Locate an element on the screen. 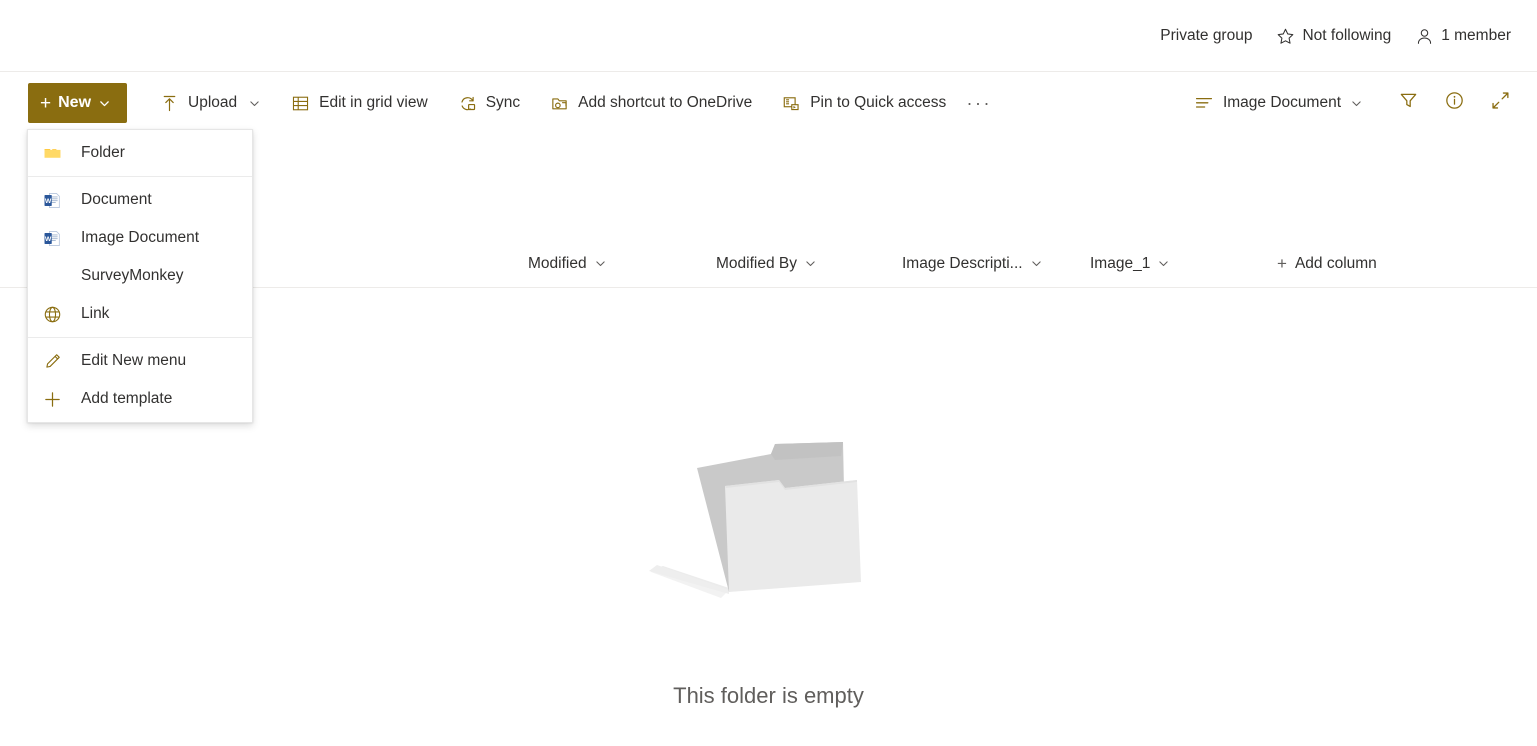 Image resolution: width=1537 pixels, height=746 pixels. pin-to-quick-access-button: Pin to Quick access is located at coordinates (864, 103).